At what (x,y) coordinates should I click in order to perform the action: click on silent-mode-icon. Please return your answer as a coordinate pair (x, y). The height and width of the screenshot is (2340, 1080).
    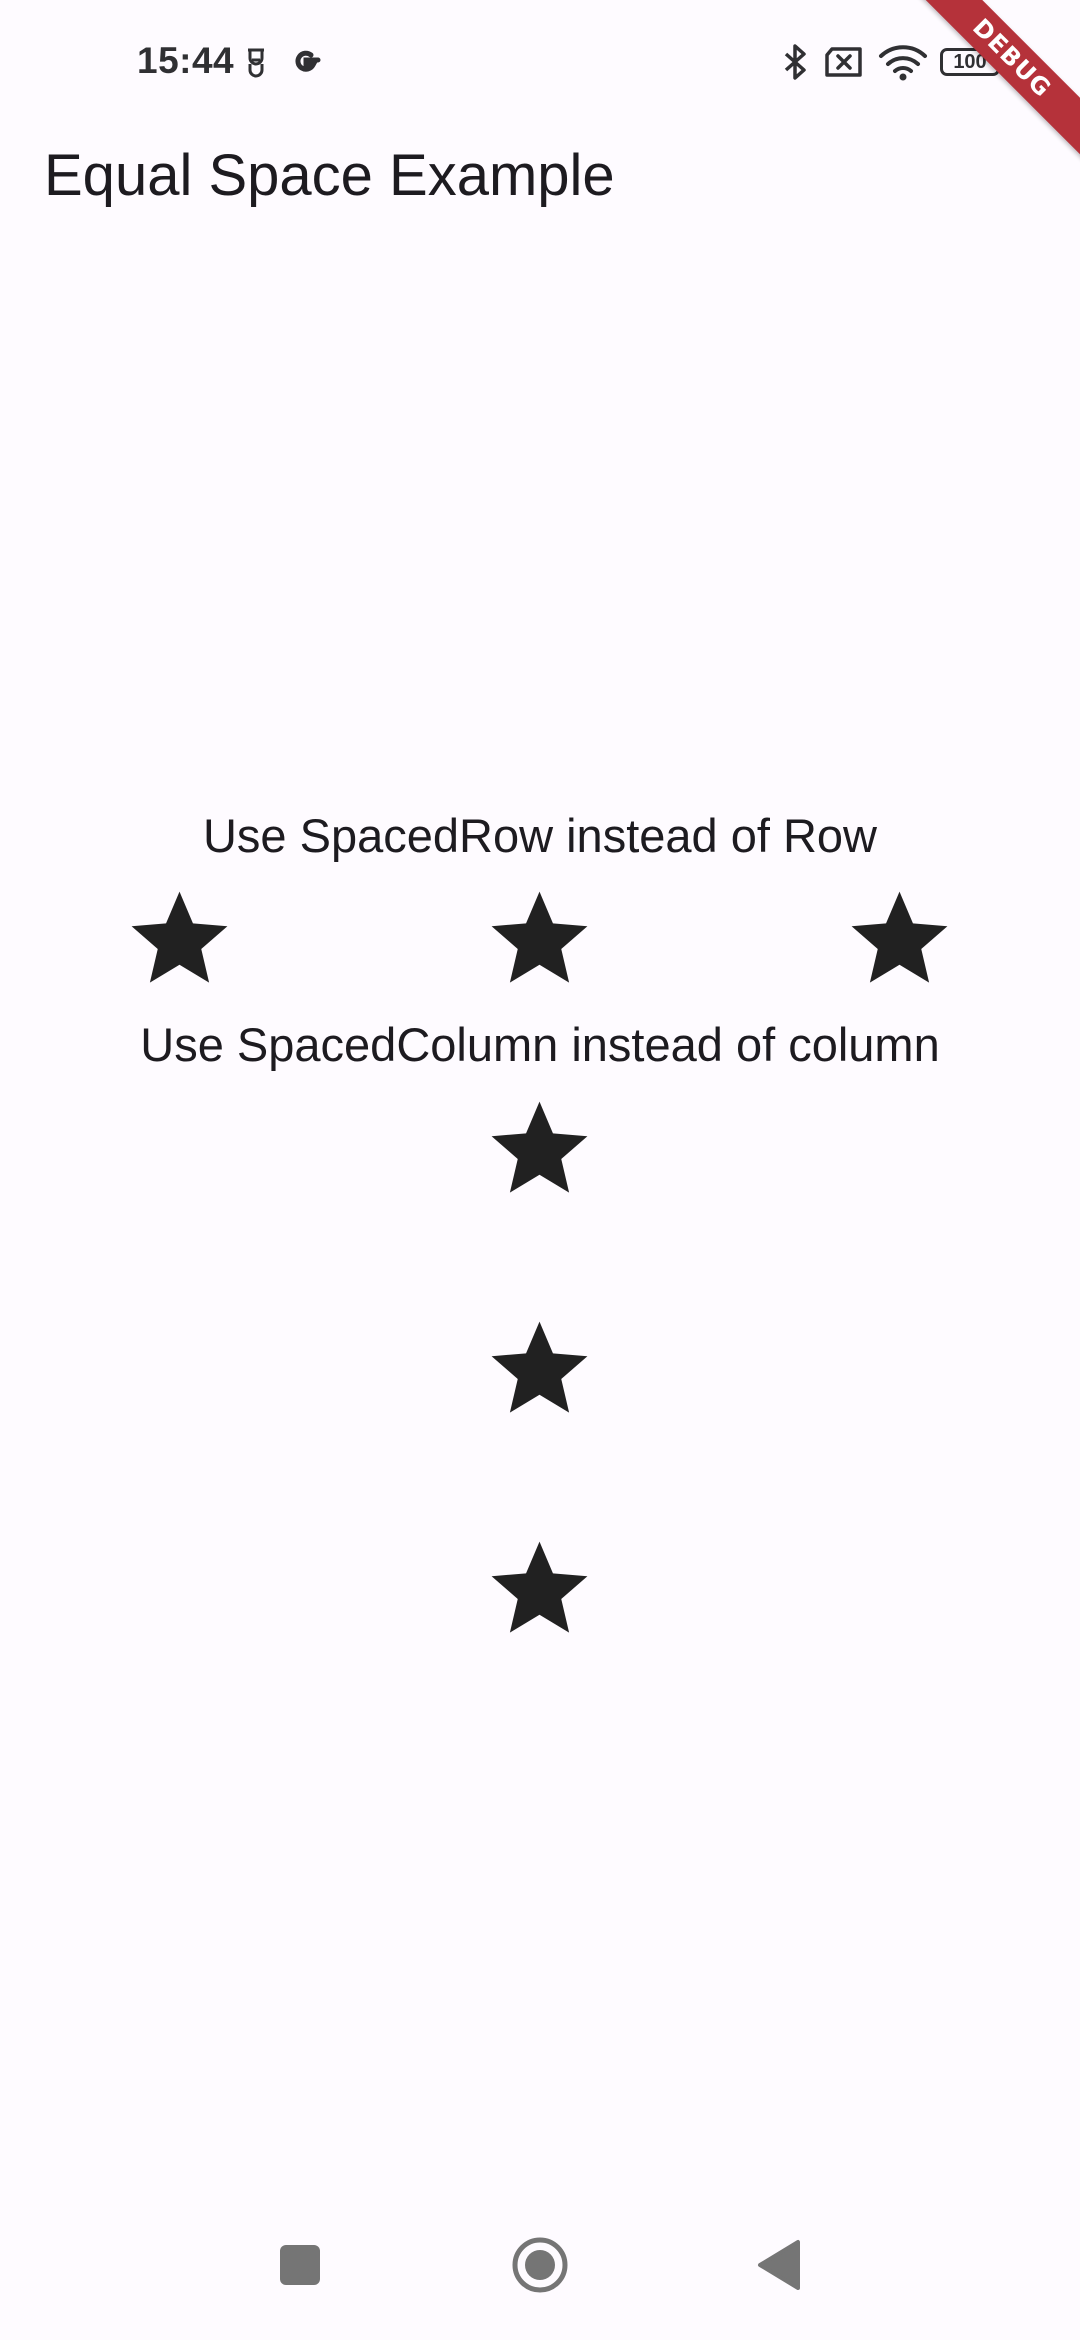
    Looking at the image, I should click on (256, 63).